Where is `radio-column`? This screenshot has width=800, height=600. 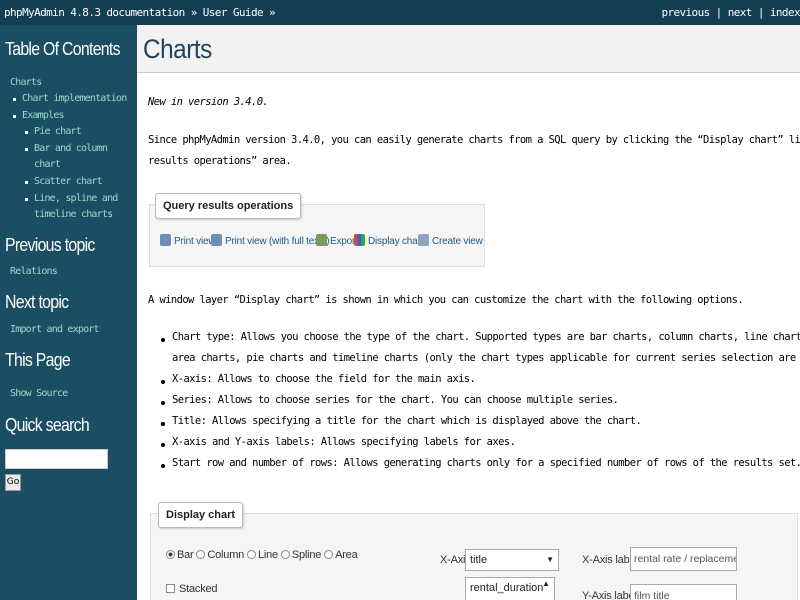
radio-column is located at coordinates (201, 554).